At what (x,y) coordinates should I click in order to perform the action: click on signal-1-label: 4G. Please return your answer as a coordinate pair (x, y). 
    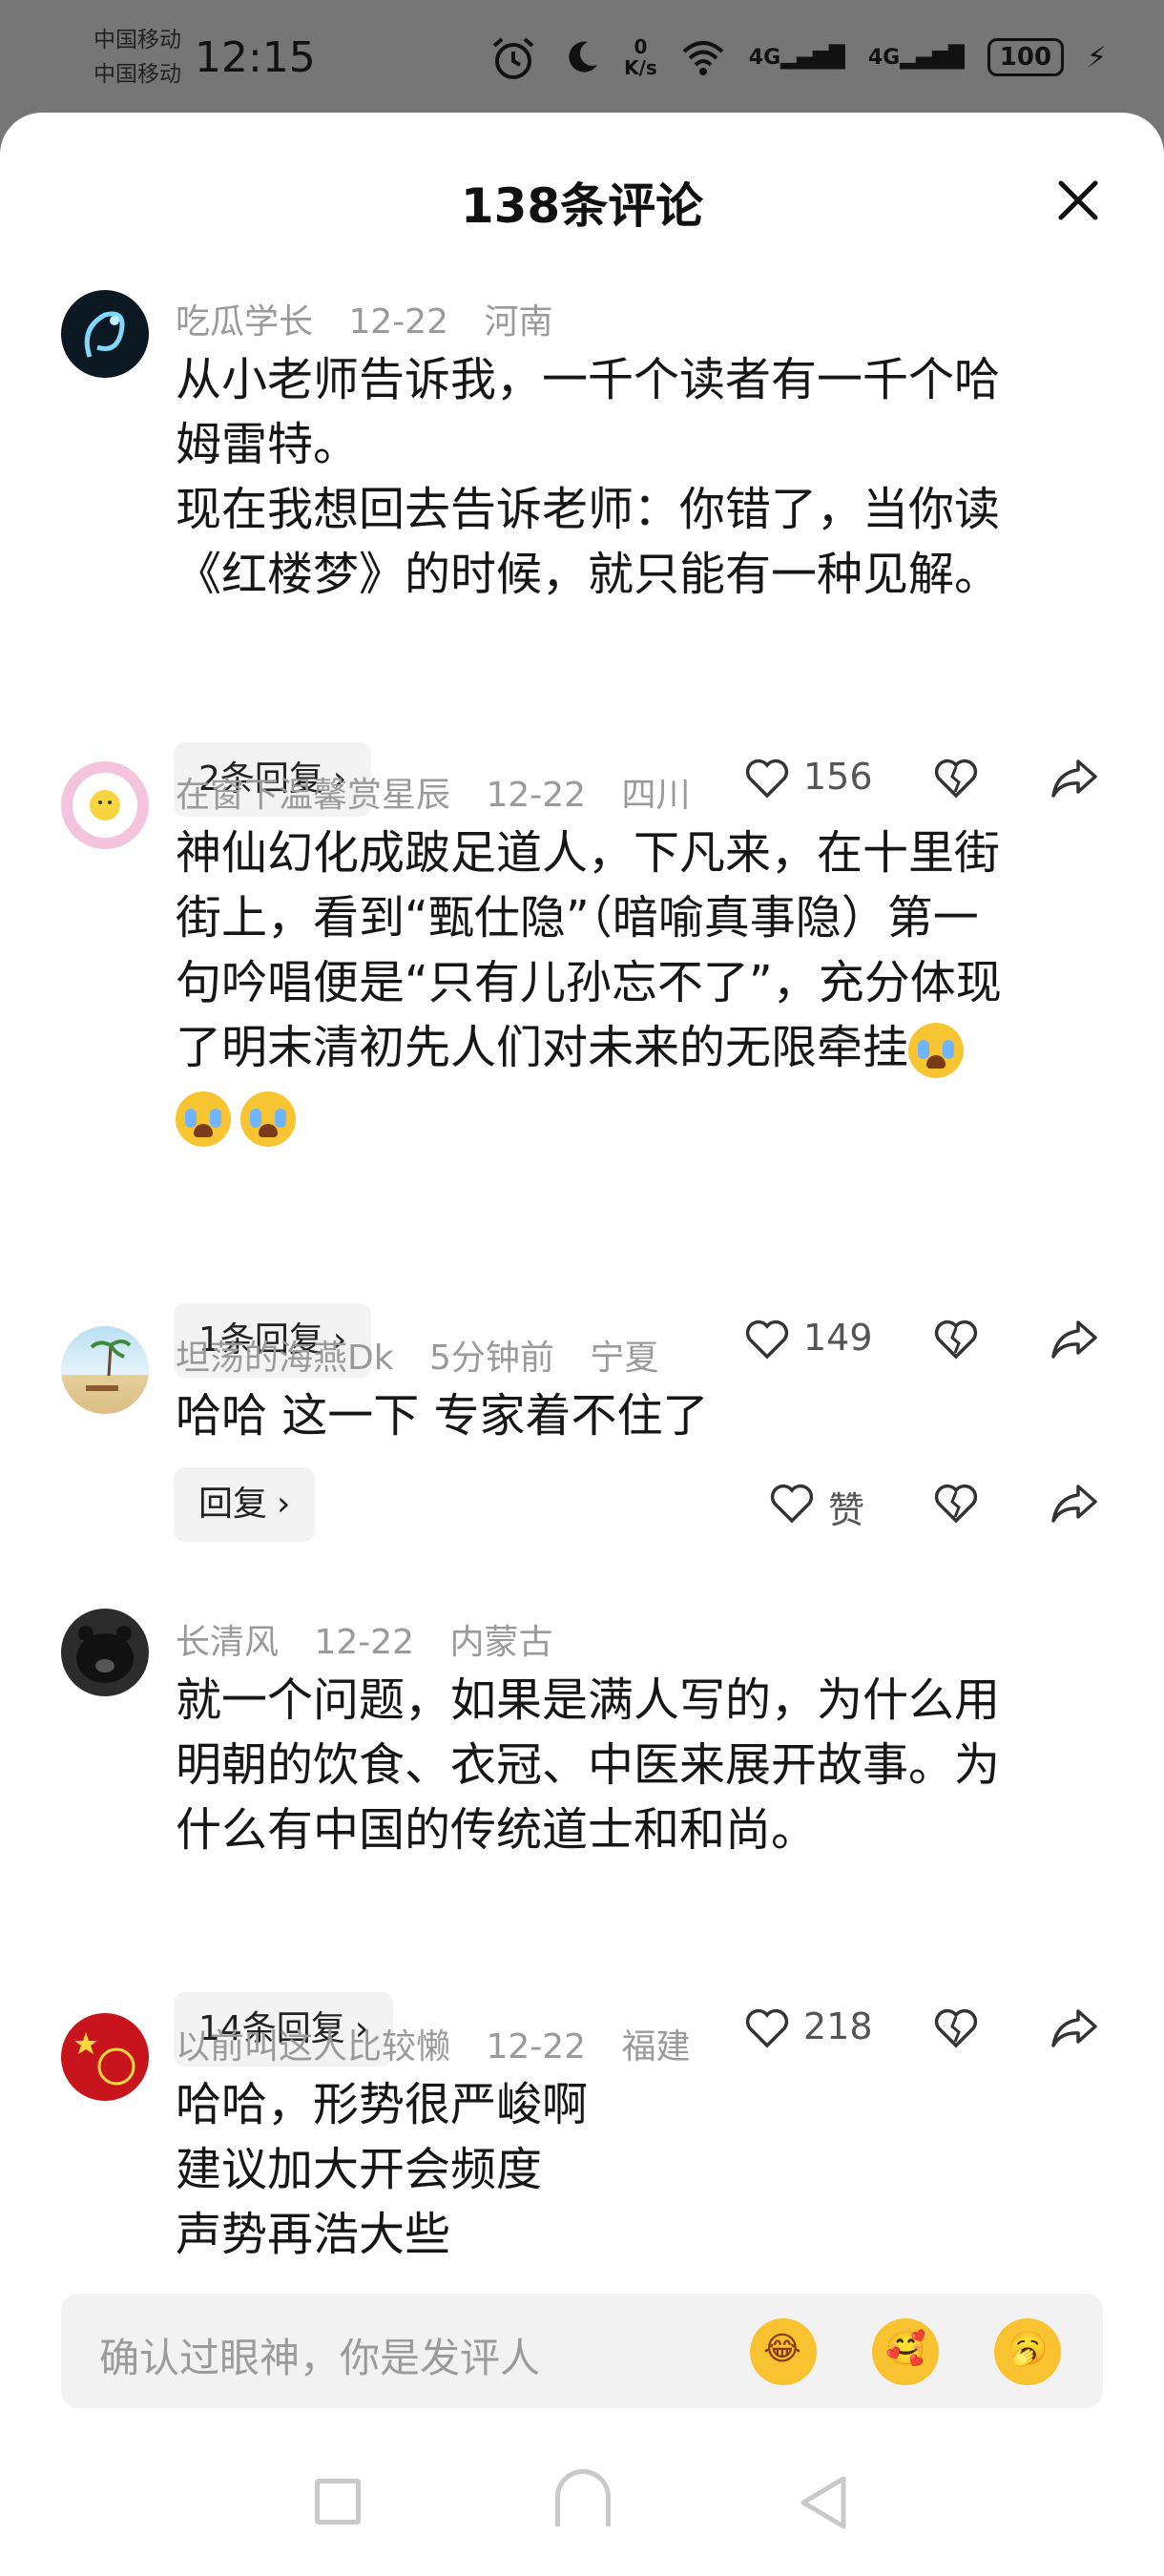
    Looking at the image, I should click on (764, 57).